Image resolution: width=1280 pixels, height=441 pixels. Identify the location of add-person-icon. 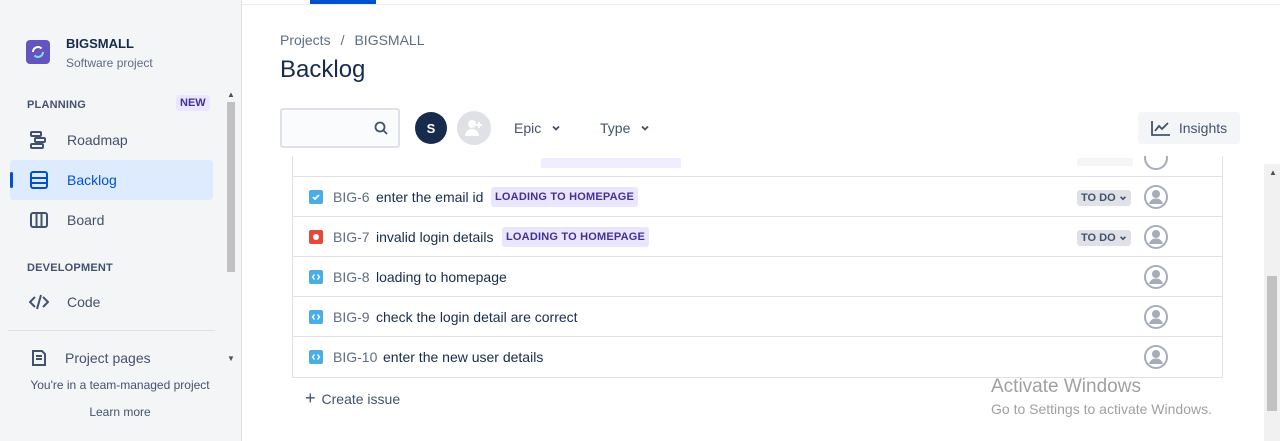
(473, 128).